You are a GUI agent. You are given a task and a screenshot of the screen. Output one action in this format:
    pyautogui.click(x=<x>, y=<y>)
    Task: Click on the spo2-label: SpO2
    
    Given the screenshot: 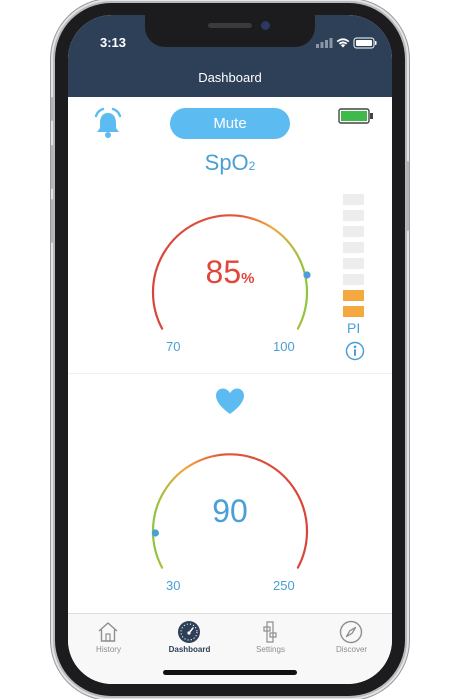 What is the action you would take?
    pyautogui.click(x=230, y=163)
    